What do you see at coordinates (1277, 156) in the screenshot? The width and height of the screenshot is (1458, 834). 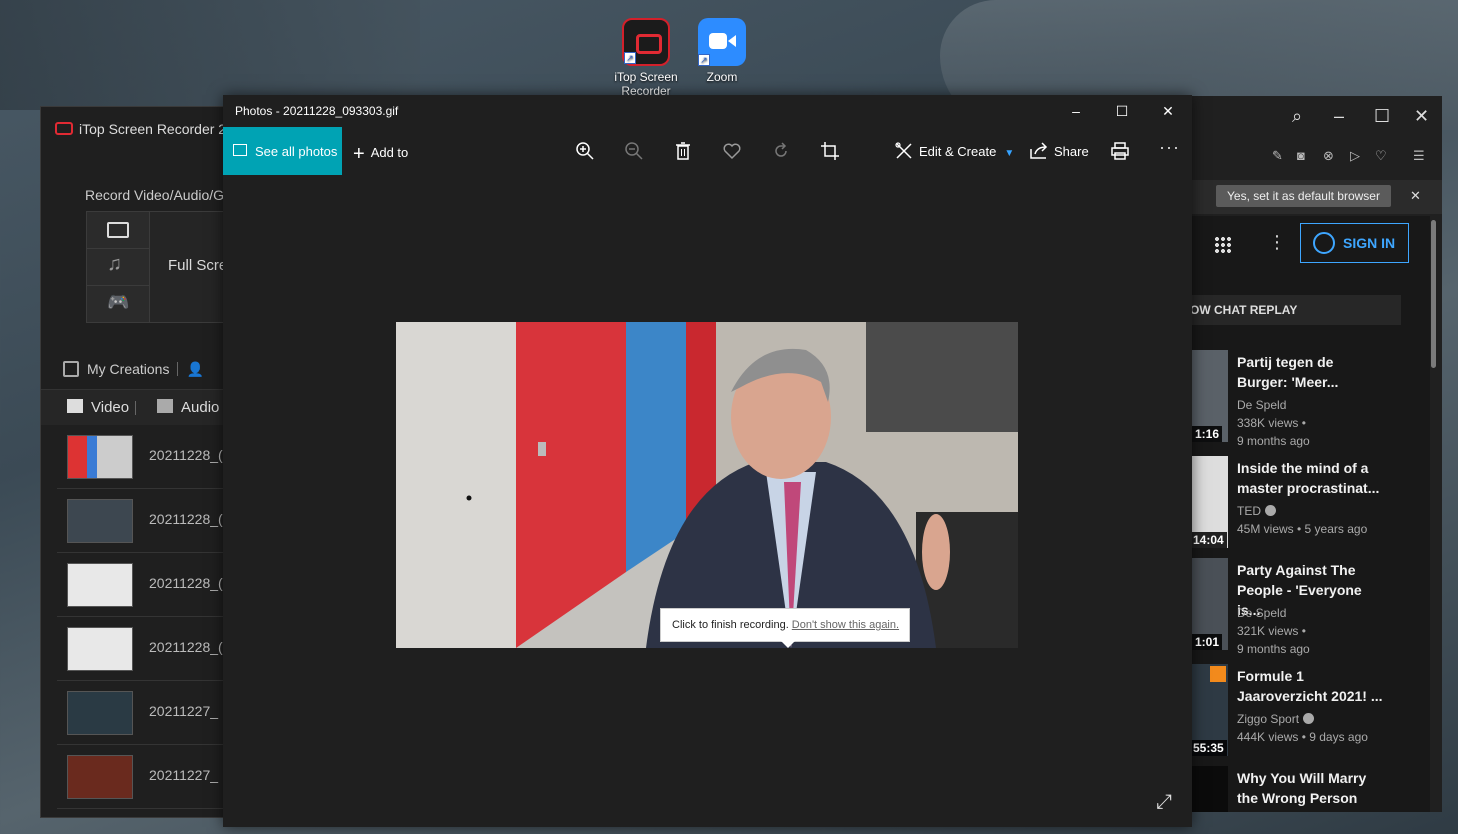 I see `edit-icon: ✎` at bounding box center [1277, 156].